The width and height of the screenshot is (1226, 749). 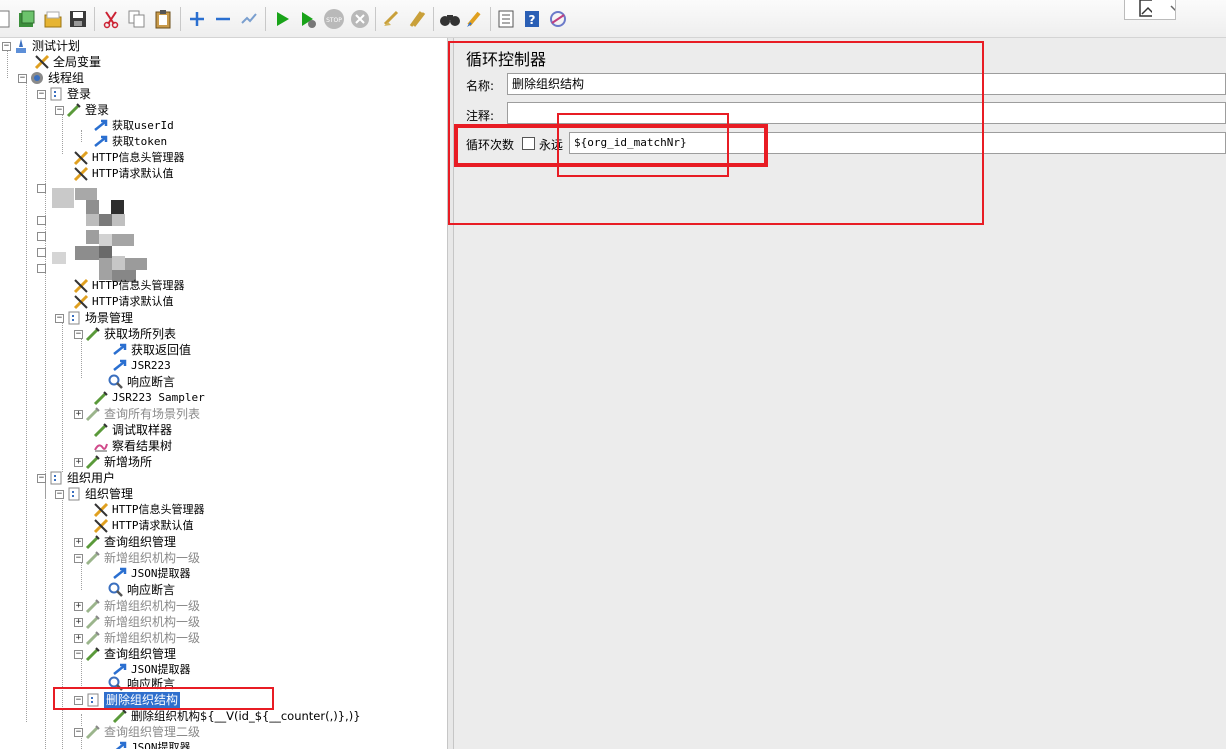 What do you see at coordinates (897, 143) in the screenshot?
I see `loop-count-field: ${org_id_matchNr}` at bounding box center [897, 143].